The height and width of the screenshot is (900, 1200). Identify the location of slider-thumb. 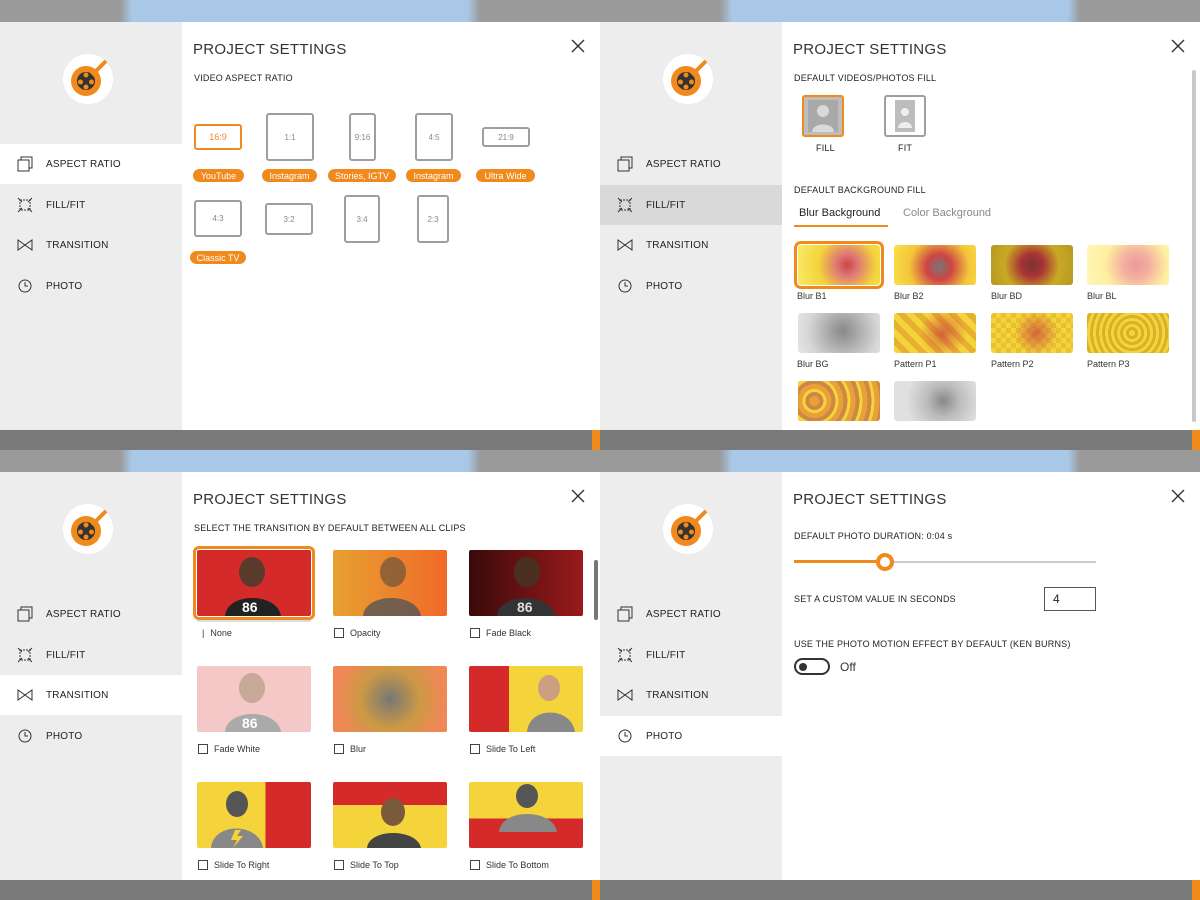
(884, 562).